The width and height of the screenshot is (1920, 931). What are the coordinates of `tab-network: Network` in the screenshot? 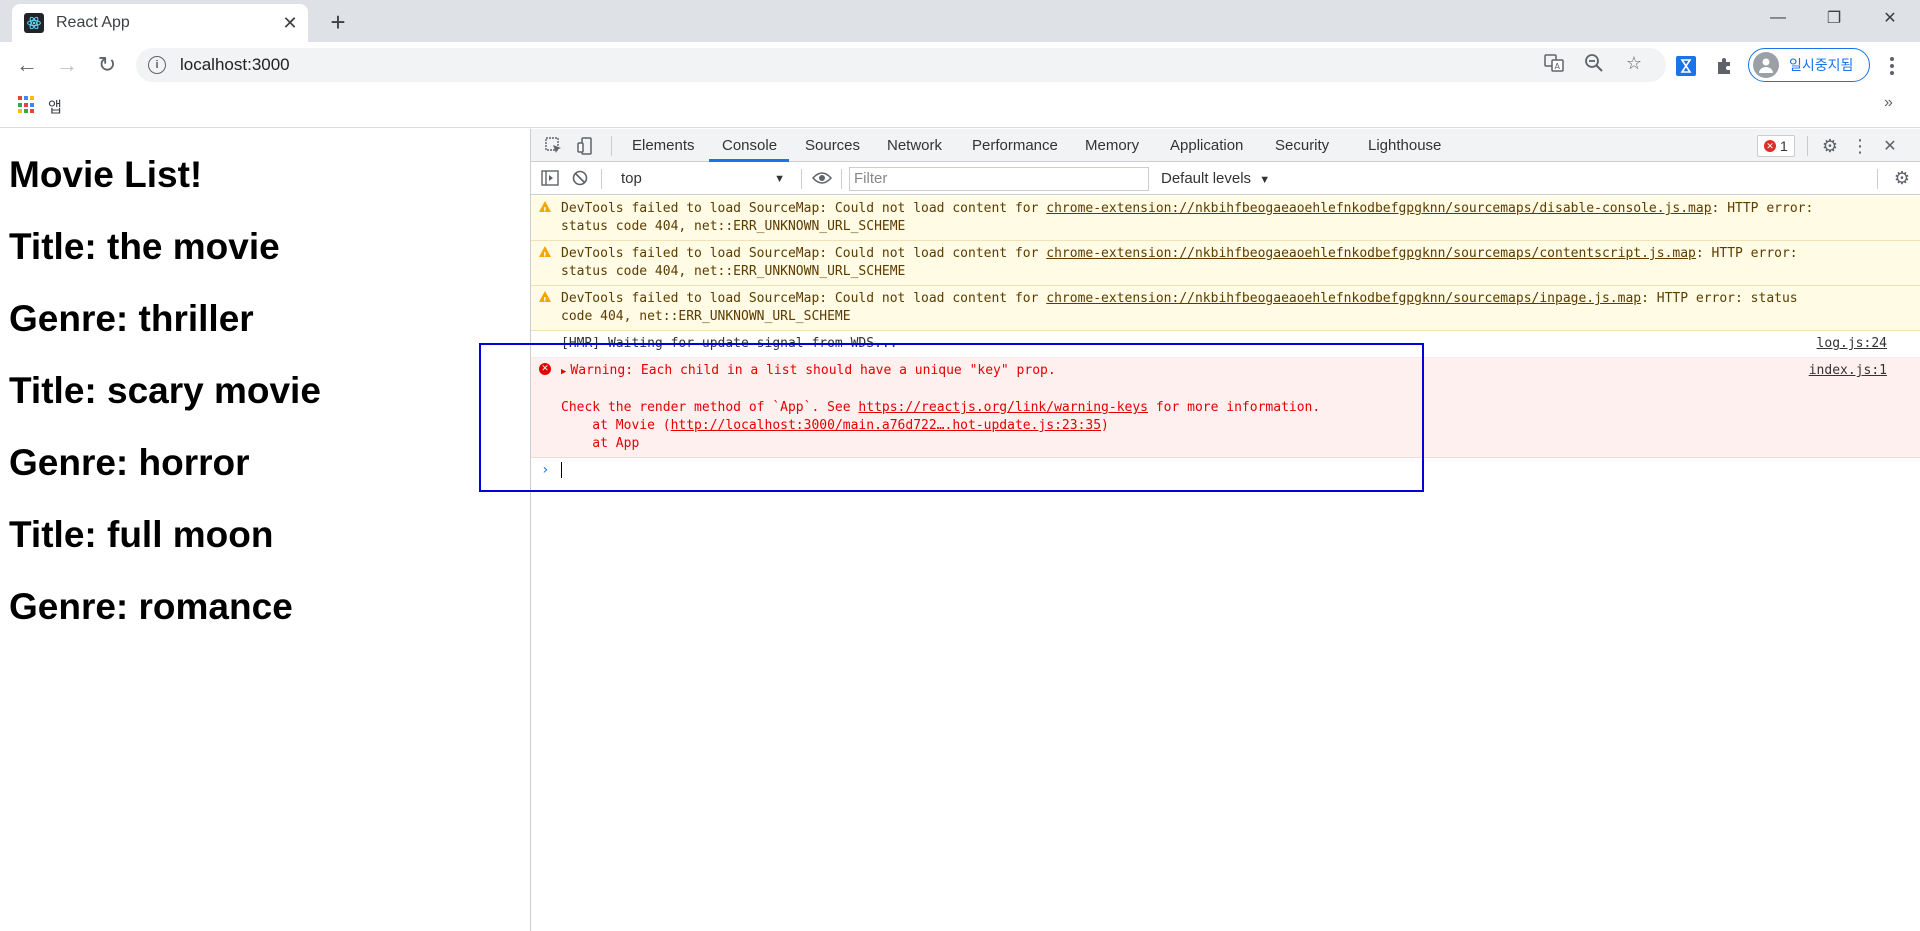 It's located at (914, 145).